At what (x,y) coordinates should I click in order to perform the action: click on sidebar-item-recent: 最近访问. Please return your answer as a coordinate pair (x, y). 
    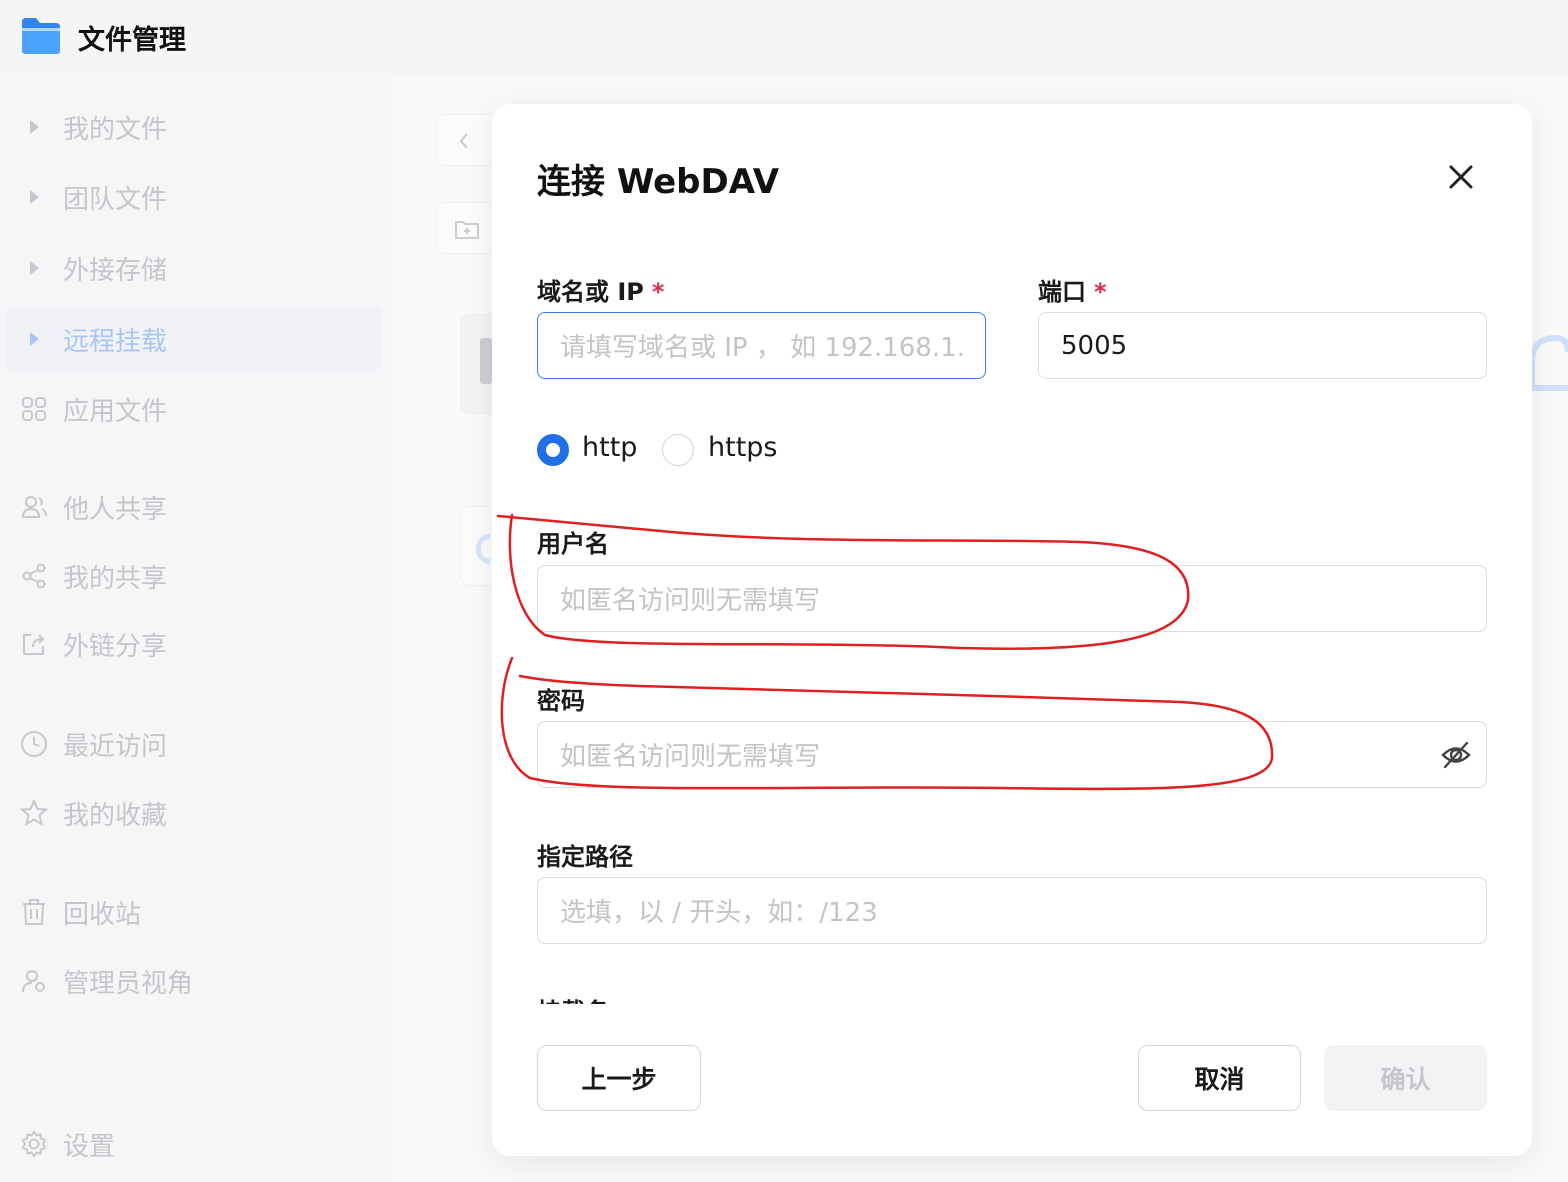
    Looking at the image, I should click on (194, 744).